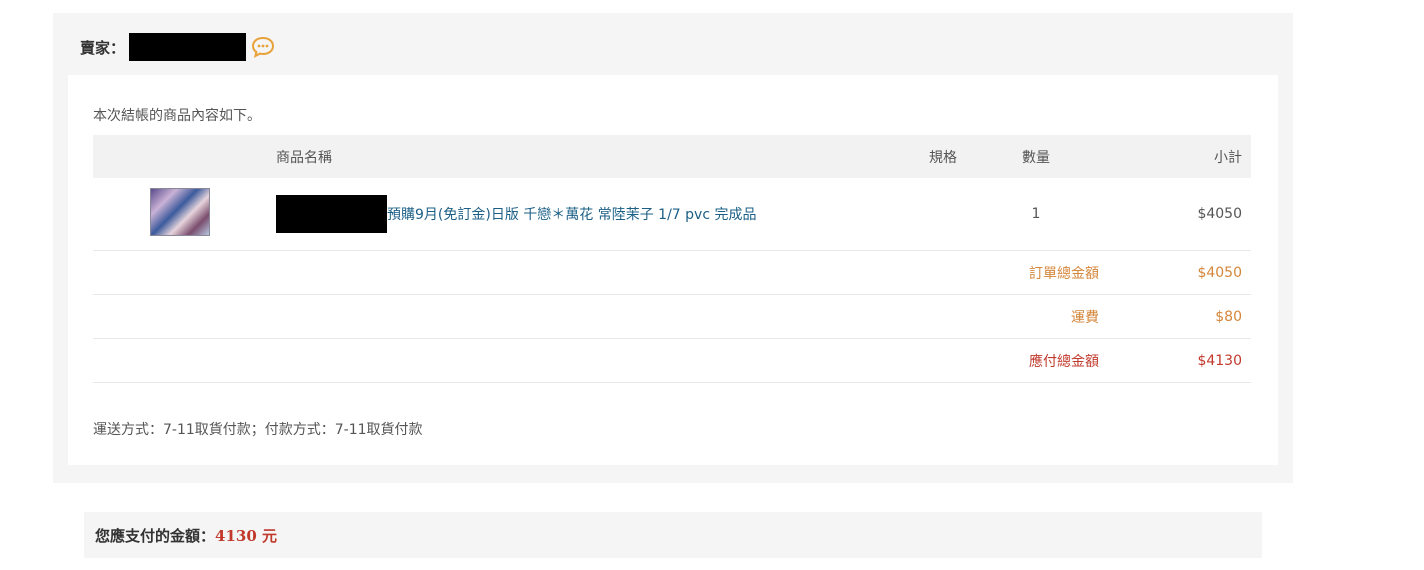 The image size is (1424, 570). What do you see at coordinates (188, 47) in the screenshot?
I see `seller-name-redacted` at bounding box center [188, 47].